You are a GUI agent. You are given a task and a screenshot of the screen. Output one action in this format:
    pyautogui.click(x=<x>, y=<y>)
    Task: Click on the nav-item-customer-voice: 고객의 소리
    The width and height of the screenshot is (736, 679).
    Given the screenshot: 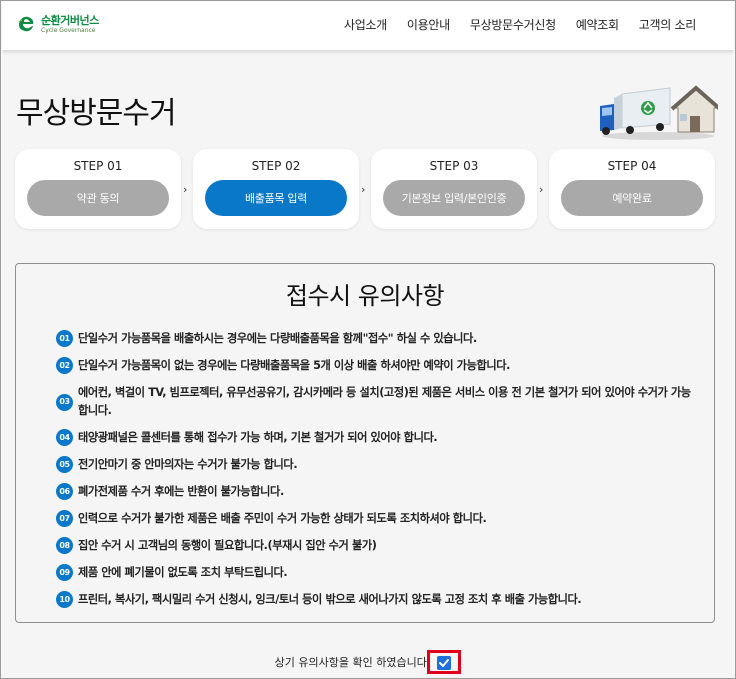 What is the action you would take?
    pyautogui.click(x=668, y=24)
    